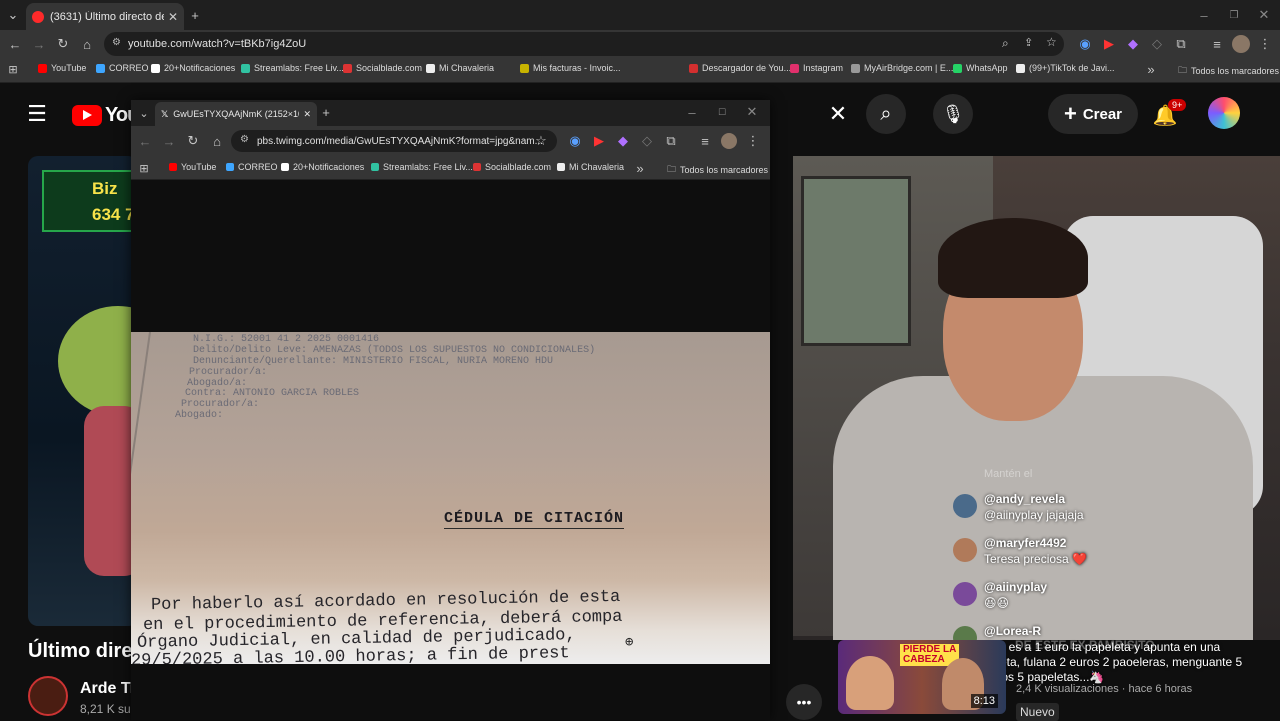  What do you see at coordinates (105, 115) in the screenshot?
I see `youtube-logo: You` at bounding box center [105, 115].